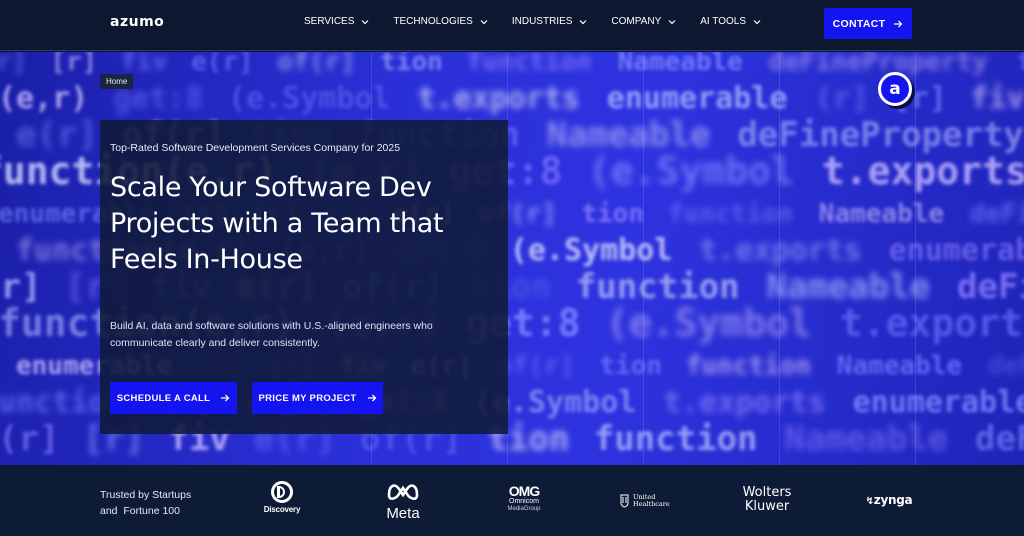 This screenshot has width=1024, height=536. Describe the element at coordinates (329, 21) in the screenshot. I see `menu-services-label: SERVICES` at that location.